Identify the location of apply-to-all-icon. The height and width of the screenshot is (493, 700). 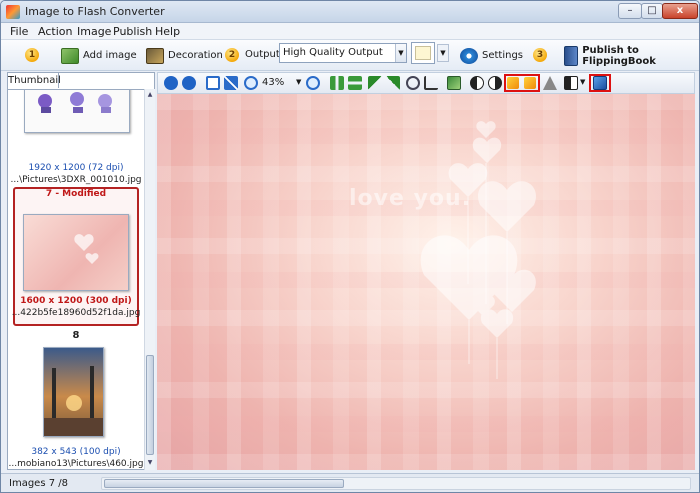
(600, 83).